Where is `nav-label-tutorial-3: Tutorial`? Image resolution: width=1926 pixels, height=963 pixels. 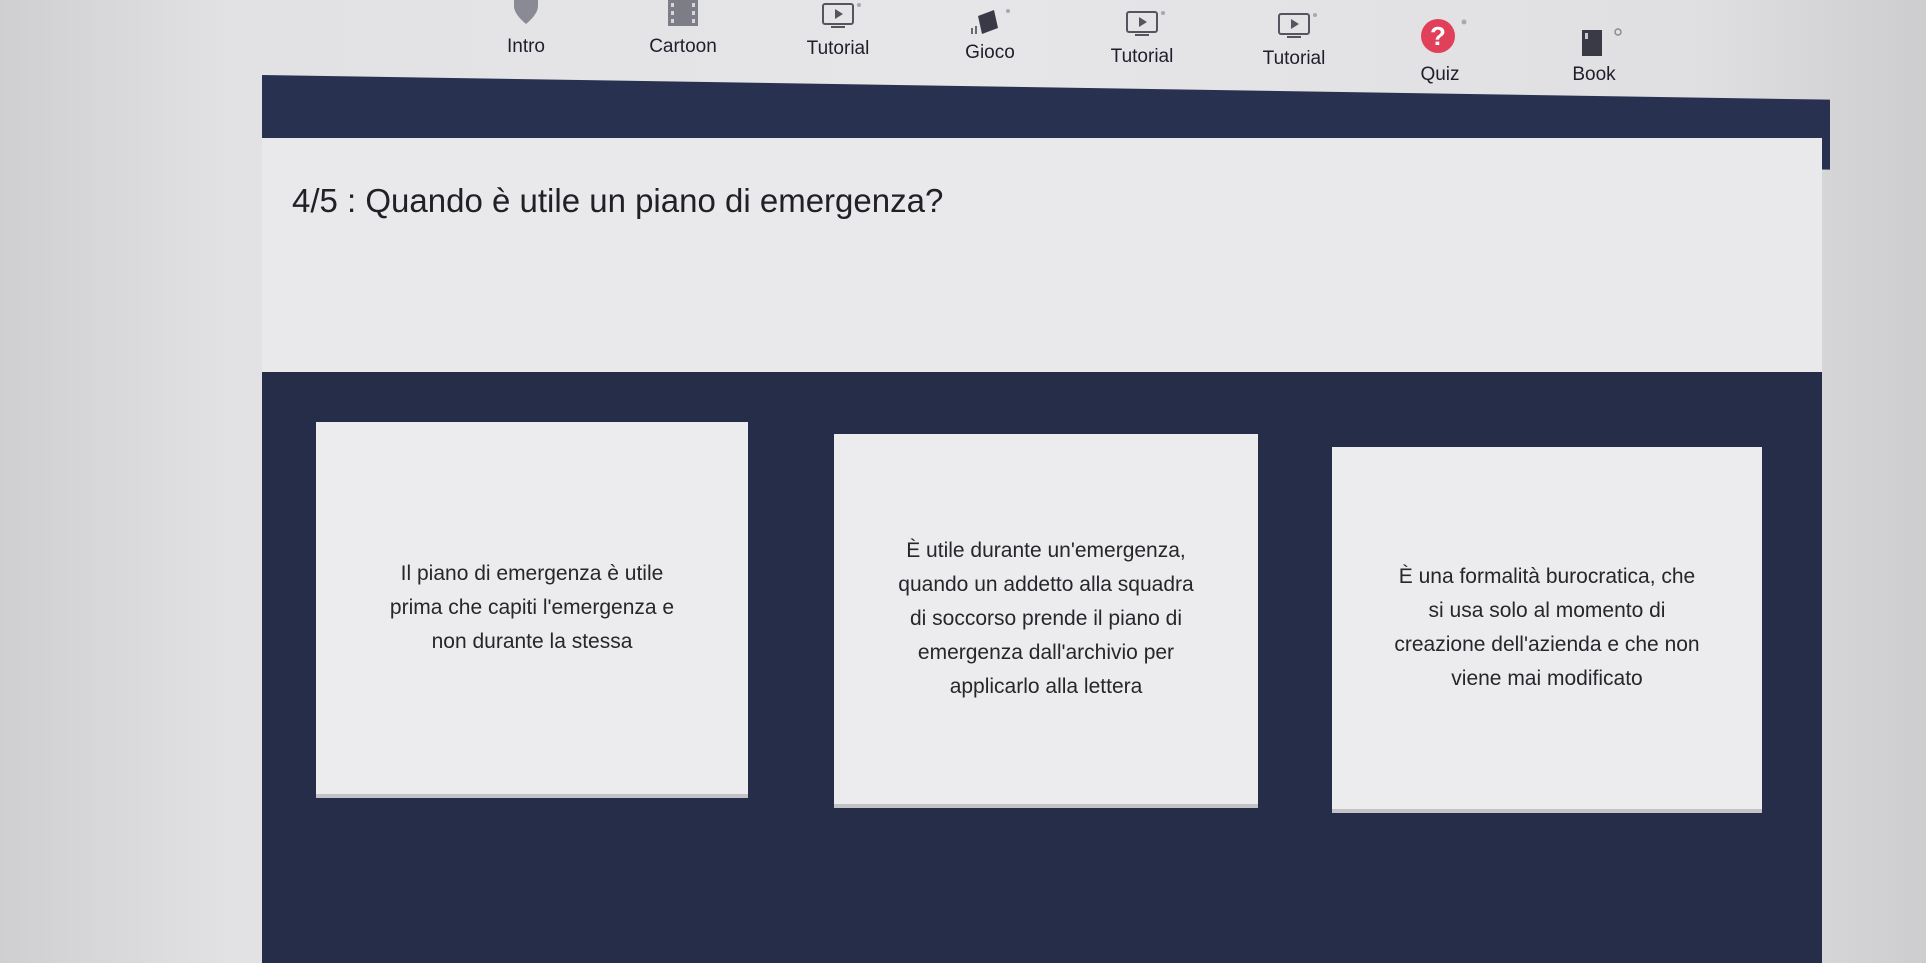
nav-label-tutorial-3: Tutorial is located at coordinates (1294, 58).